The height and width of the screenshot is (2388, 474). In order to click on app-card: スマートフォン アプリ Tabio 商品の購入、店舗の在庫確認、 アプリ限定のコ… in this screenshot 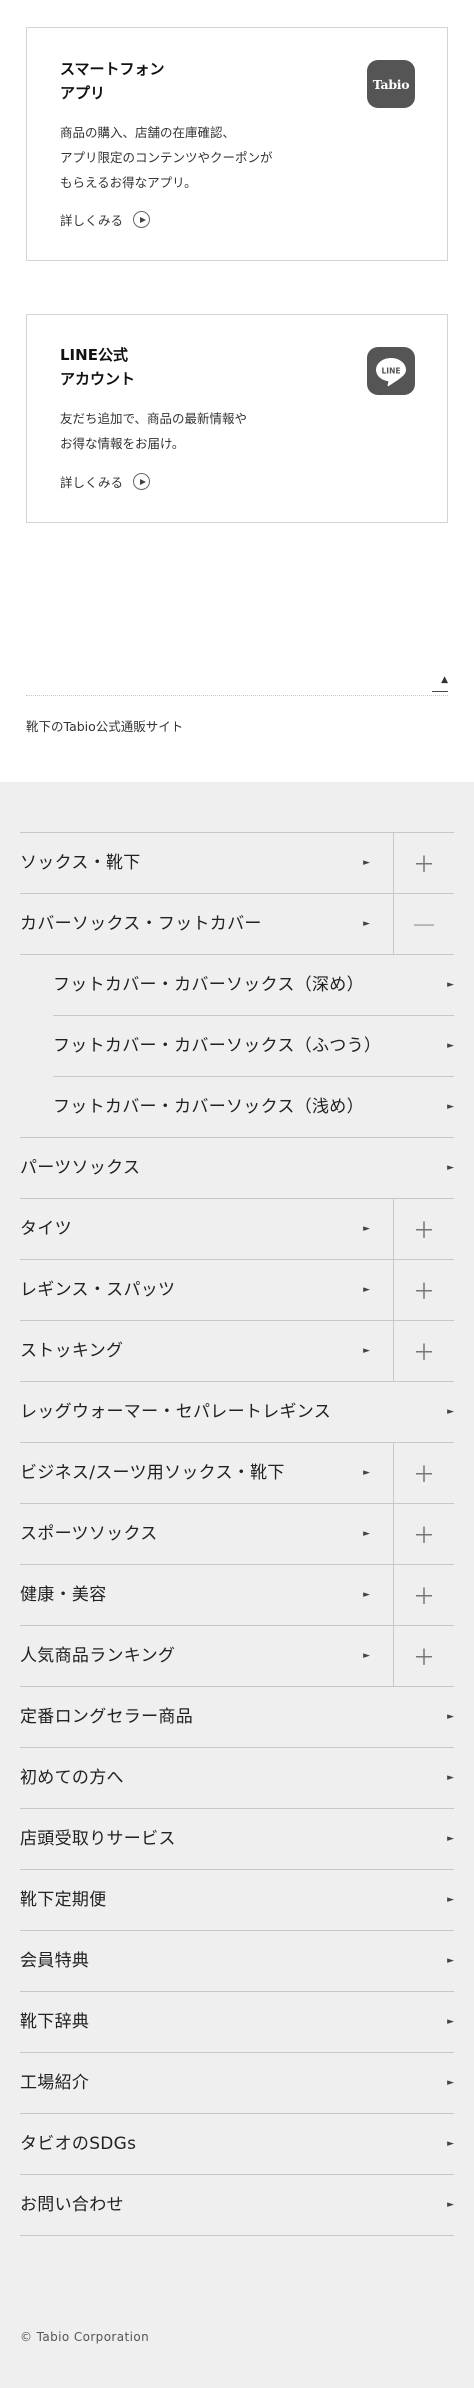, I will do `click(237, 144)`.